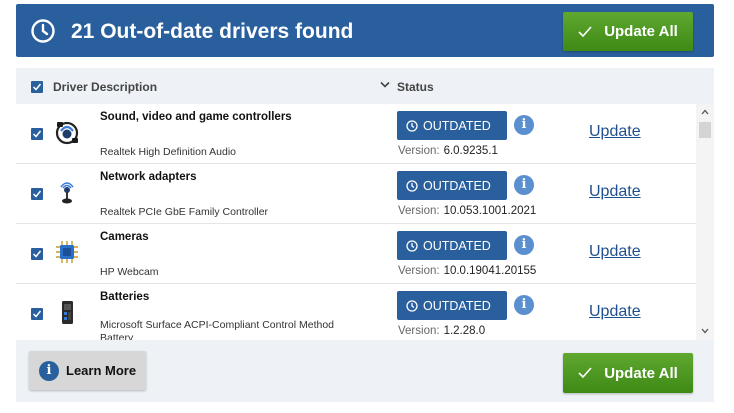 The image size is (734, 413). What do you see at coordinates (470, 151) in the screenshot?
I see `version-value: 6.0.9235.1` at bounding box center [470, 151].